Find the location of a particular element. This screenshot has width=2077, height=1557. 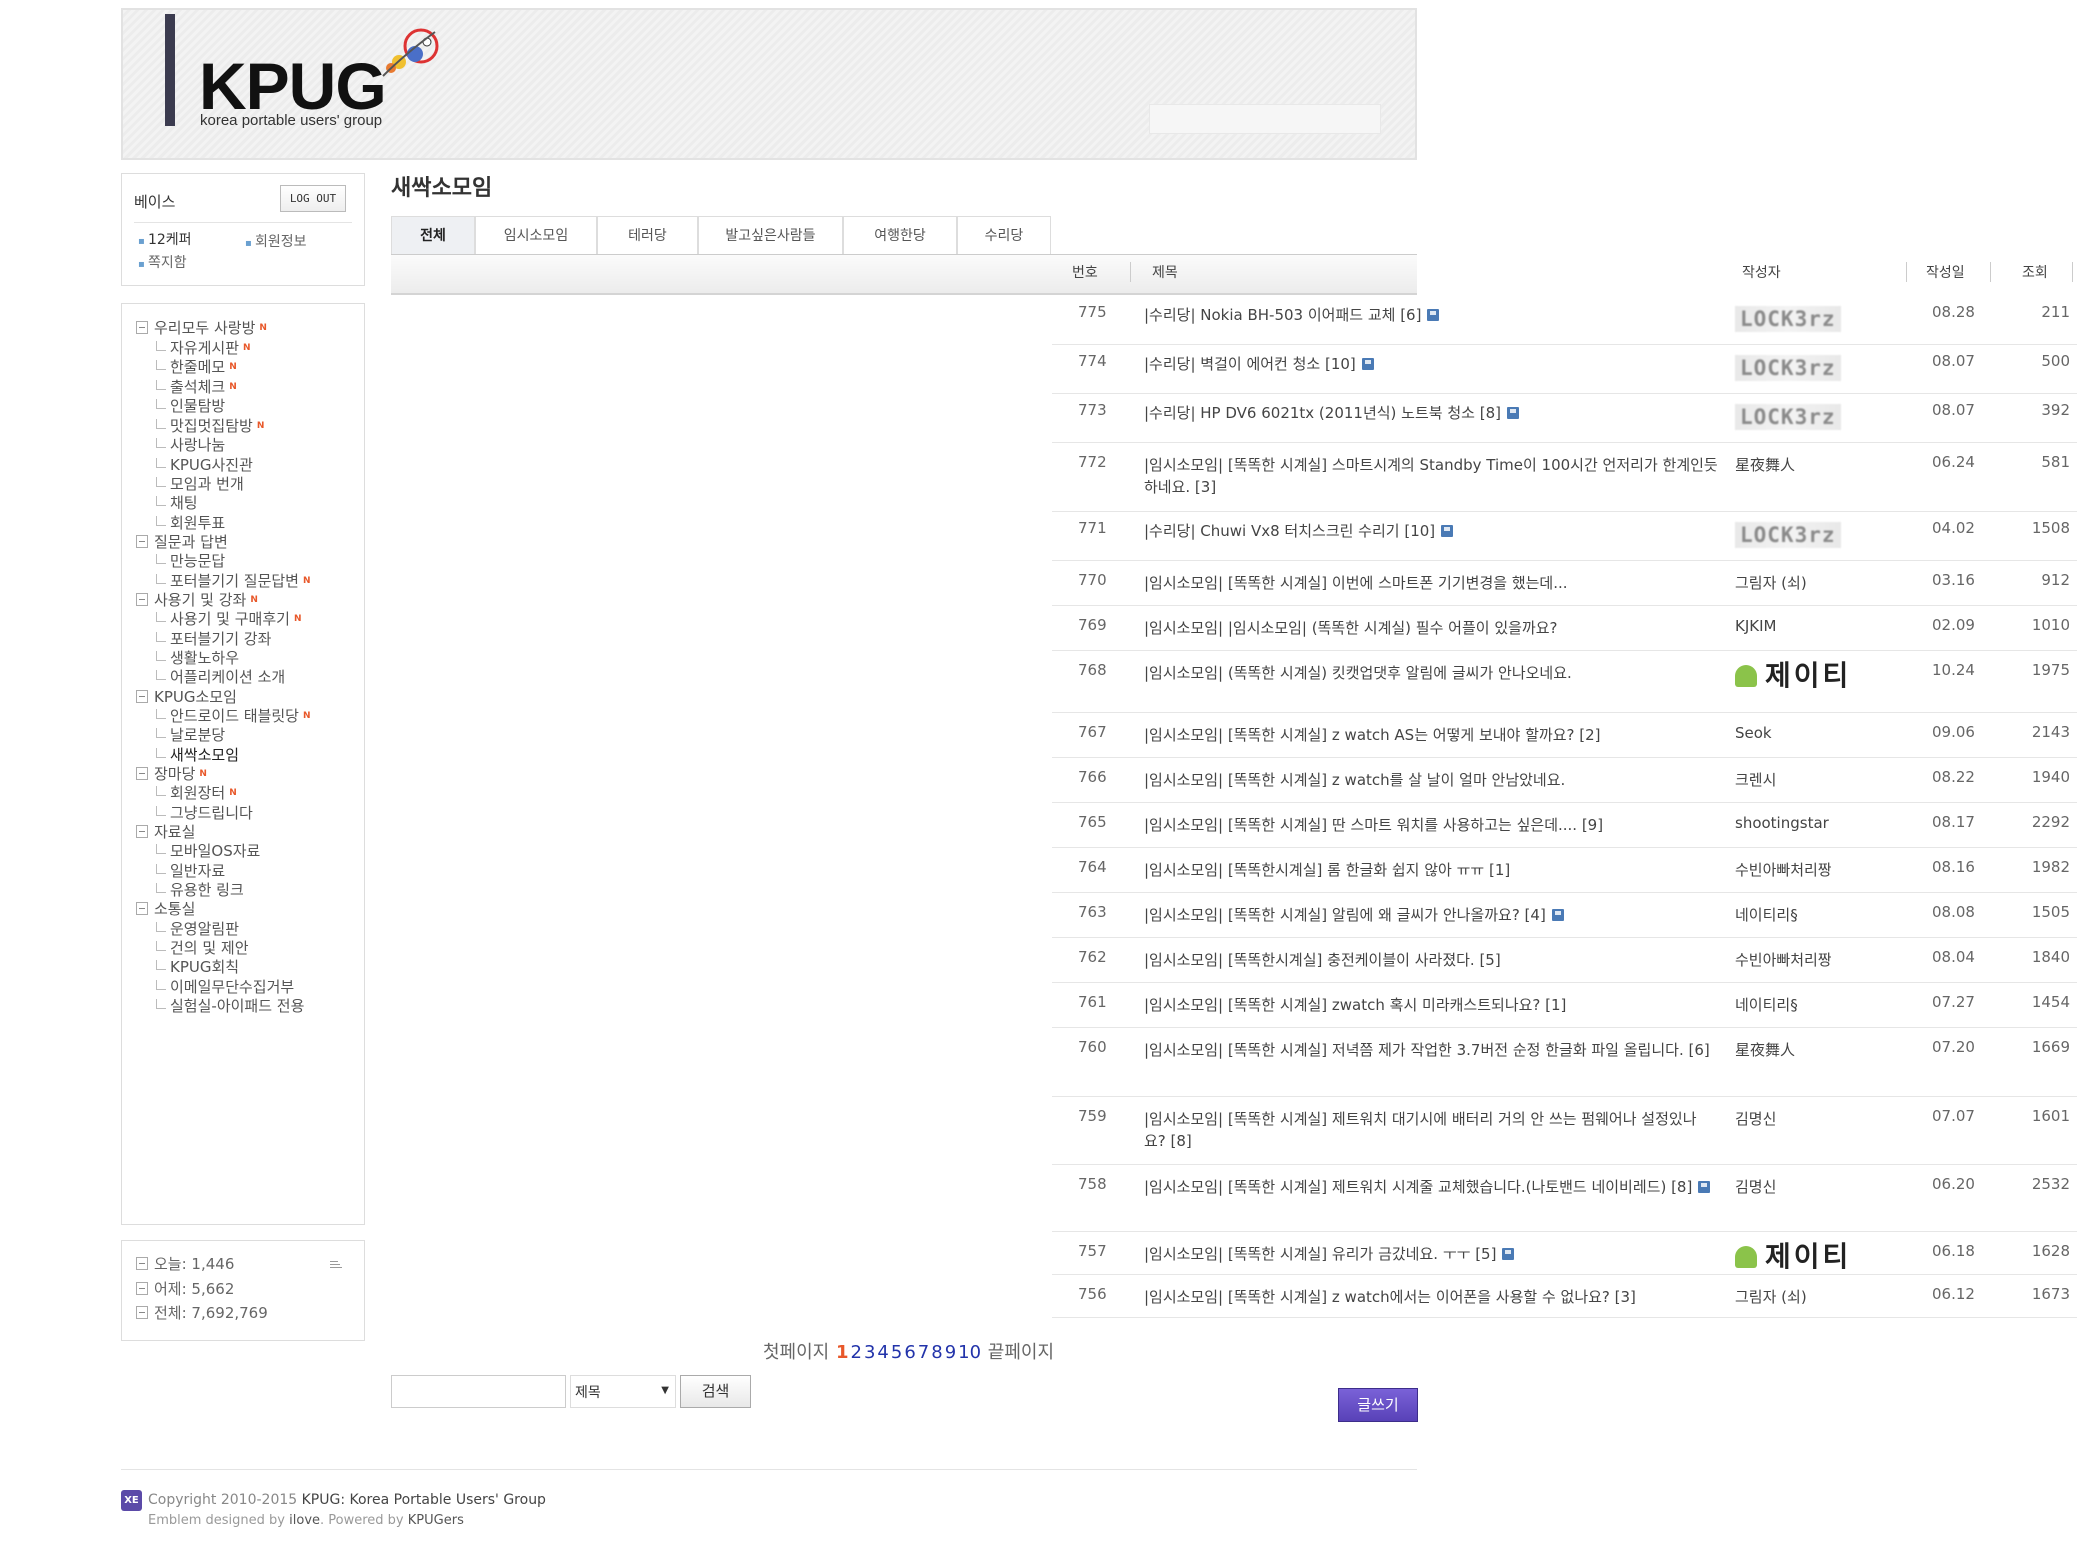

column-header-views: 조회 is located at coordinates (2035, 272).